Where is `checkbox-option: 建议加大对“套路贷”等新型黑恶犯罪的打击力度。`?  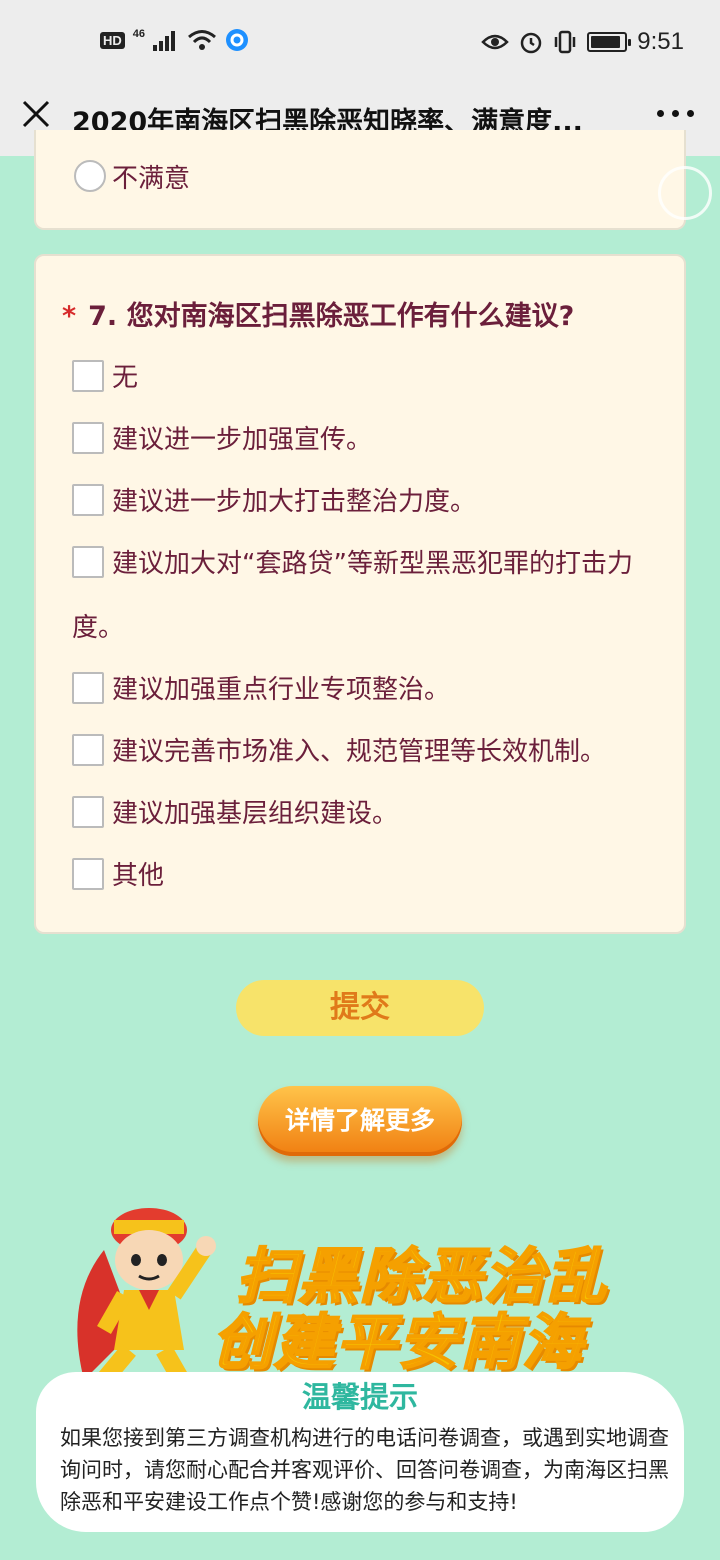 checkbox-option: 建议加大对“套路贷”等新型黑恶犯罪的打击力度。 is located at coordinates (357, 596).